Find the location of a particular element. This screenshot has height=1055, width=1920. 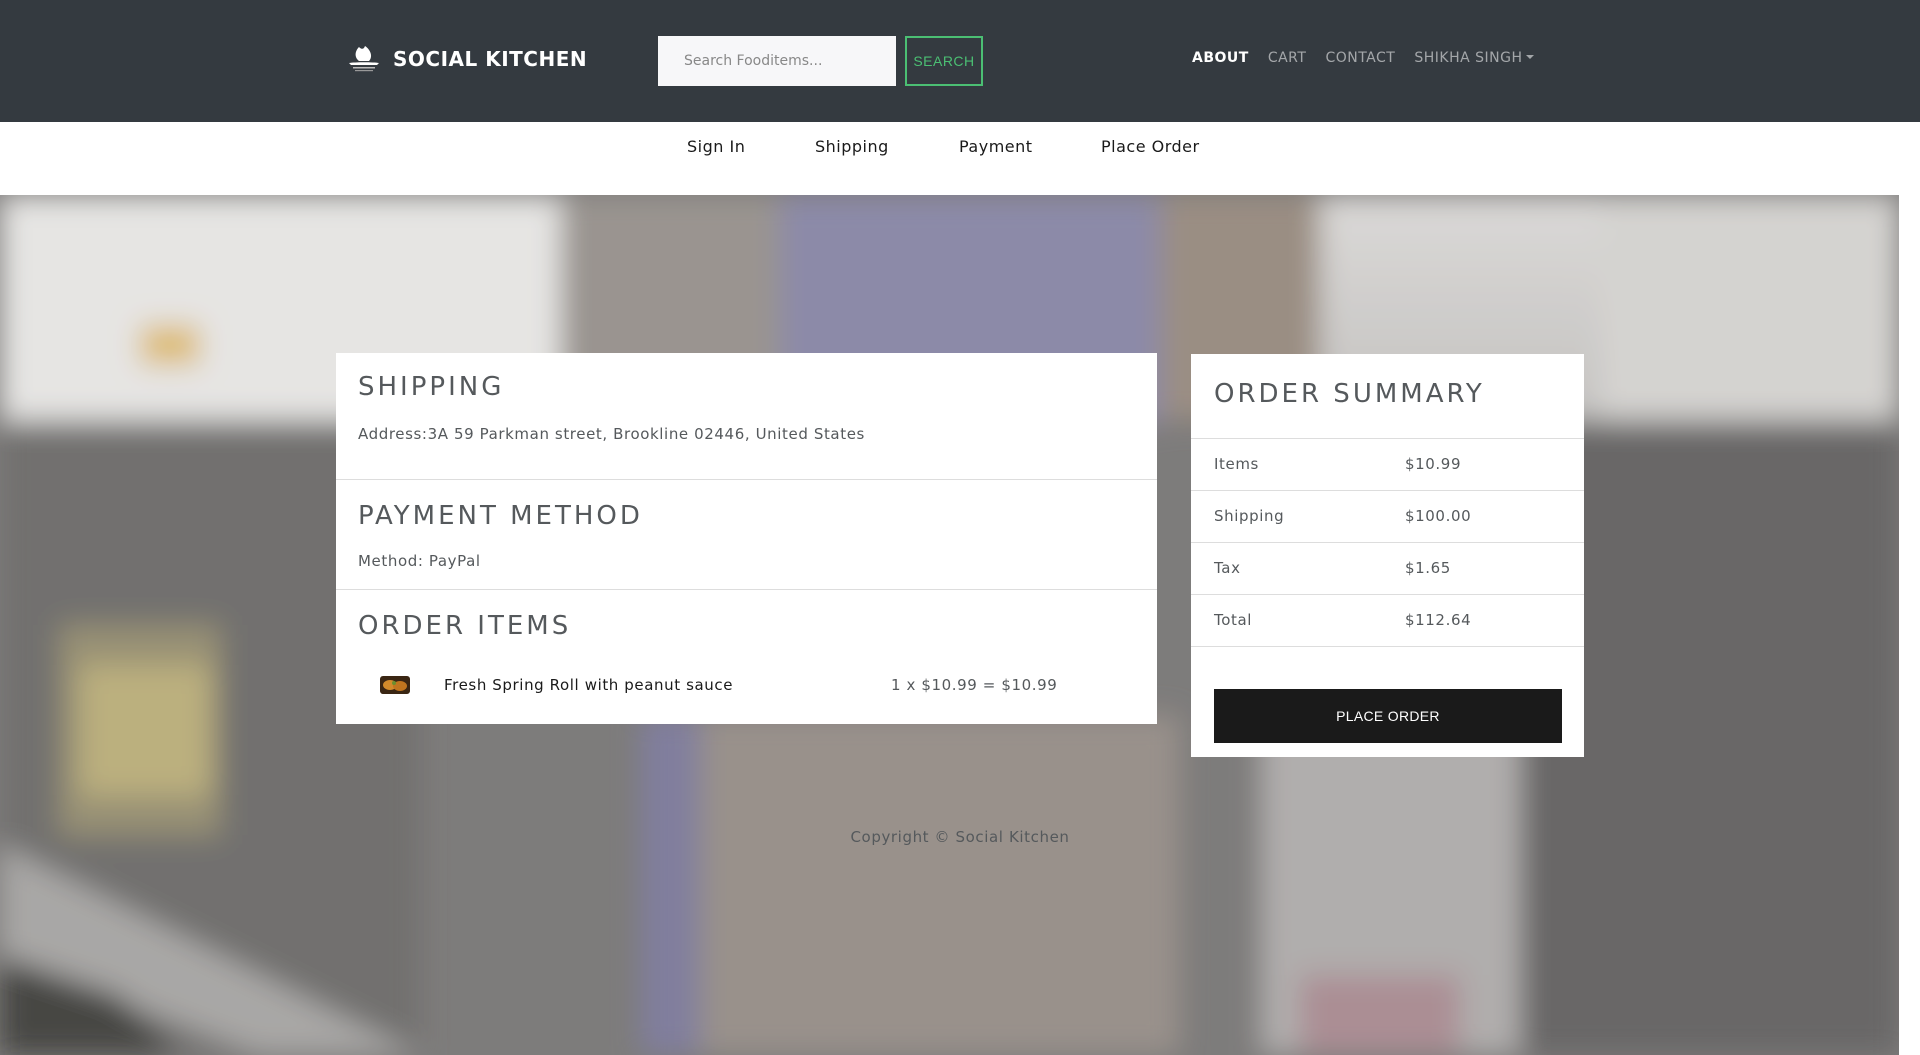

user-menu-dropdown: SHIKHA SINGH is located at coordinates (1474, 58).